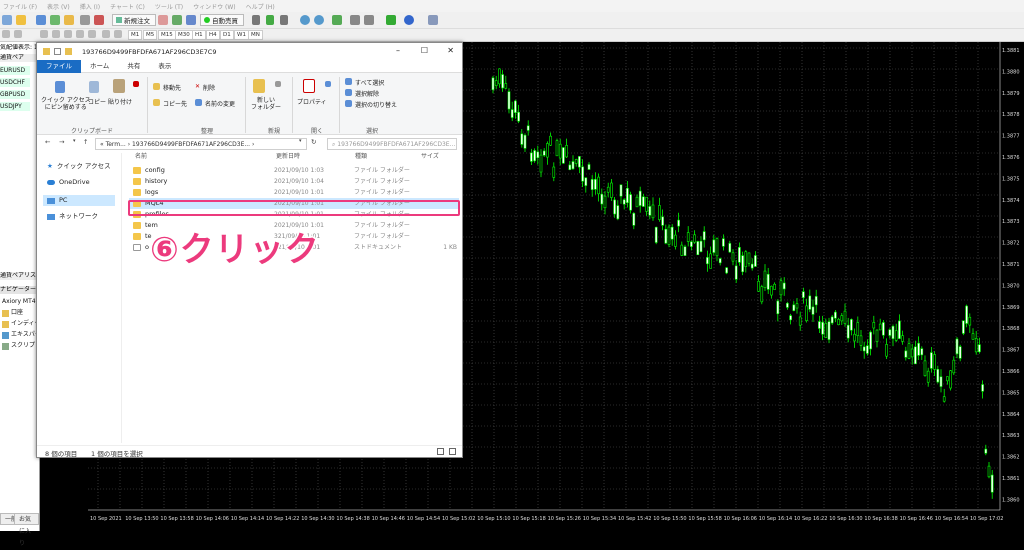 Image resolution: width=1024 pixels, height=550 pixels. Describe the element at coordinates (361, 157) in the screenshot. I see `col-type: 種類` at that location.